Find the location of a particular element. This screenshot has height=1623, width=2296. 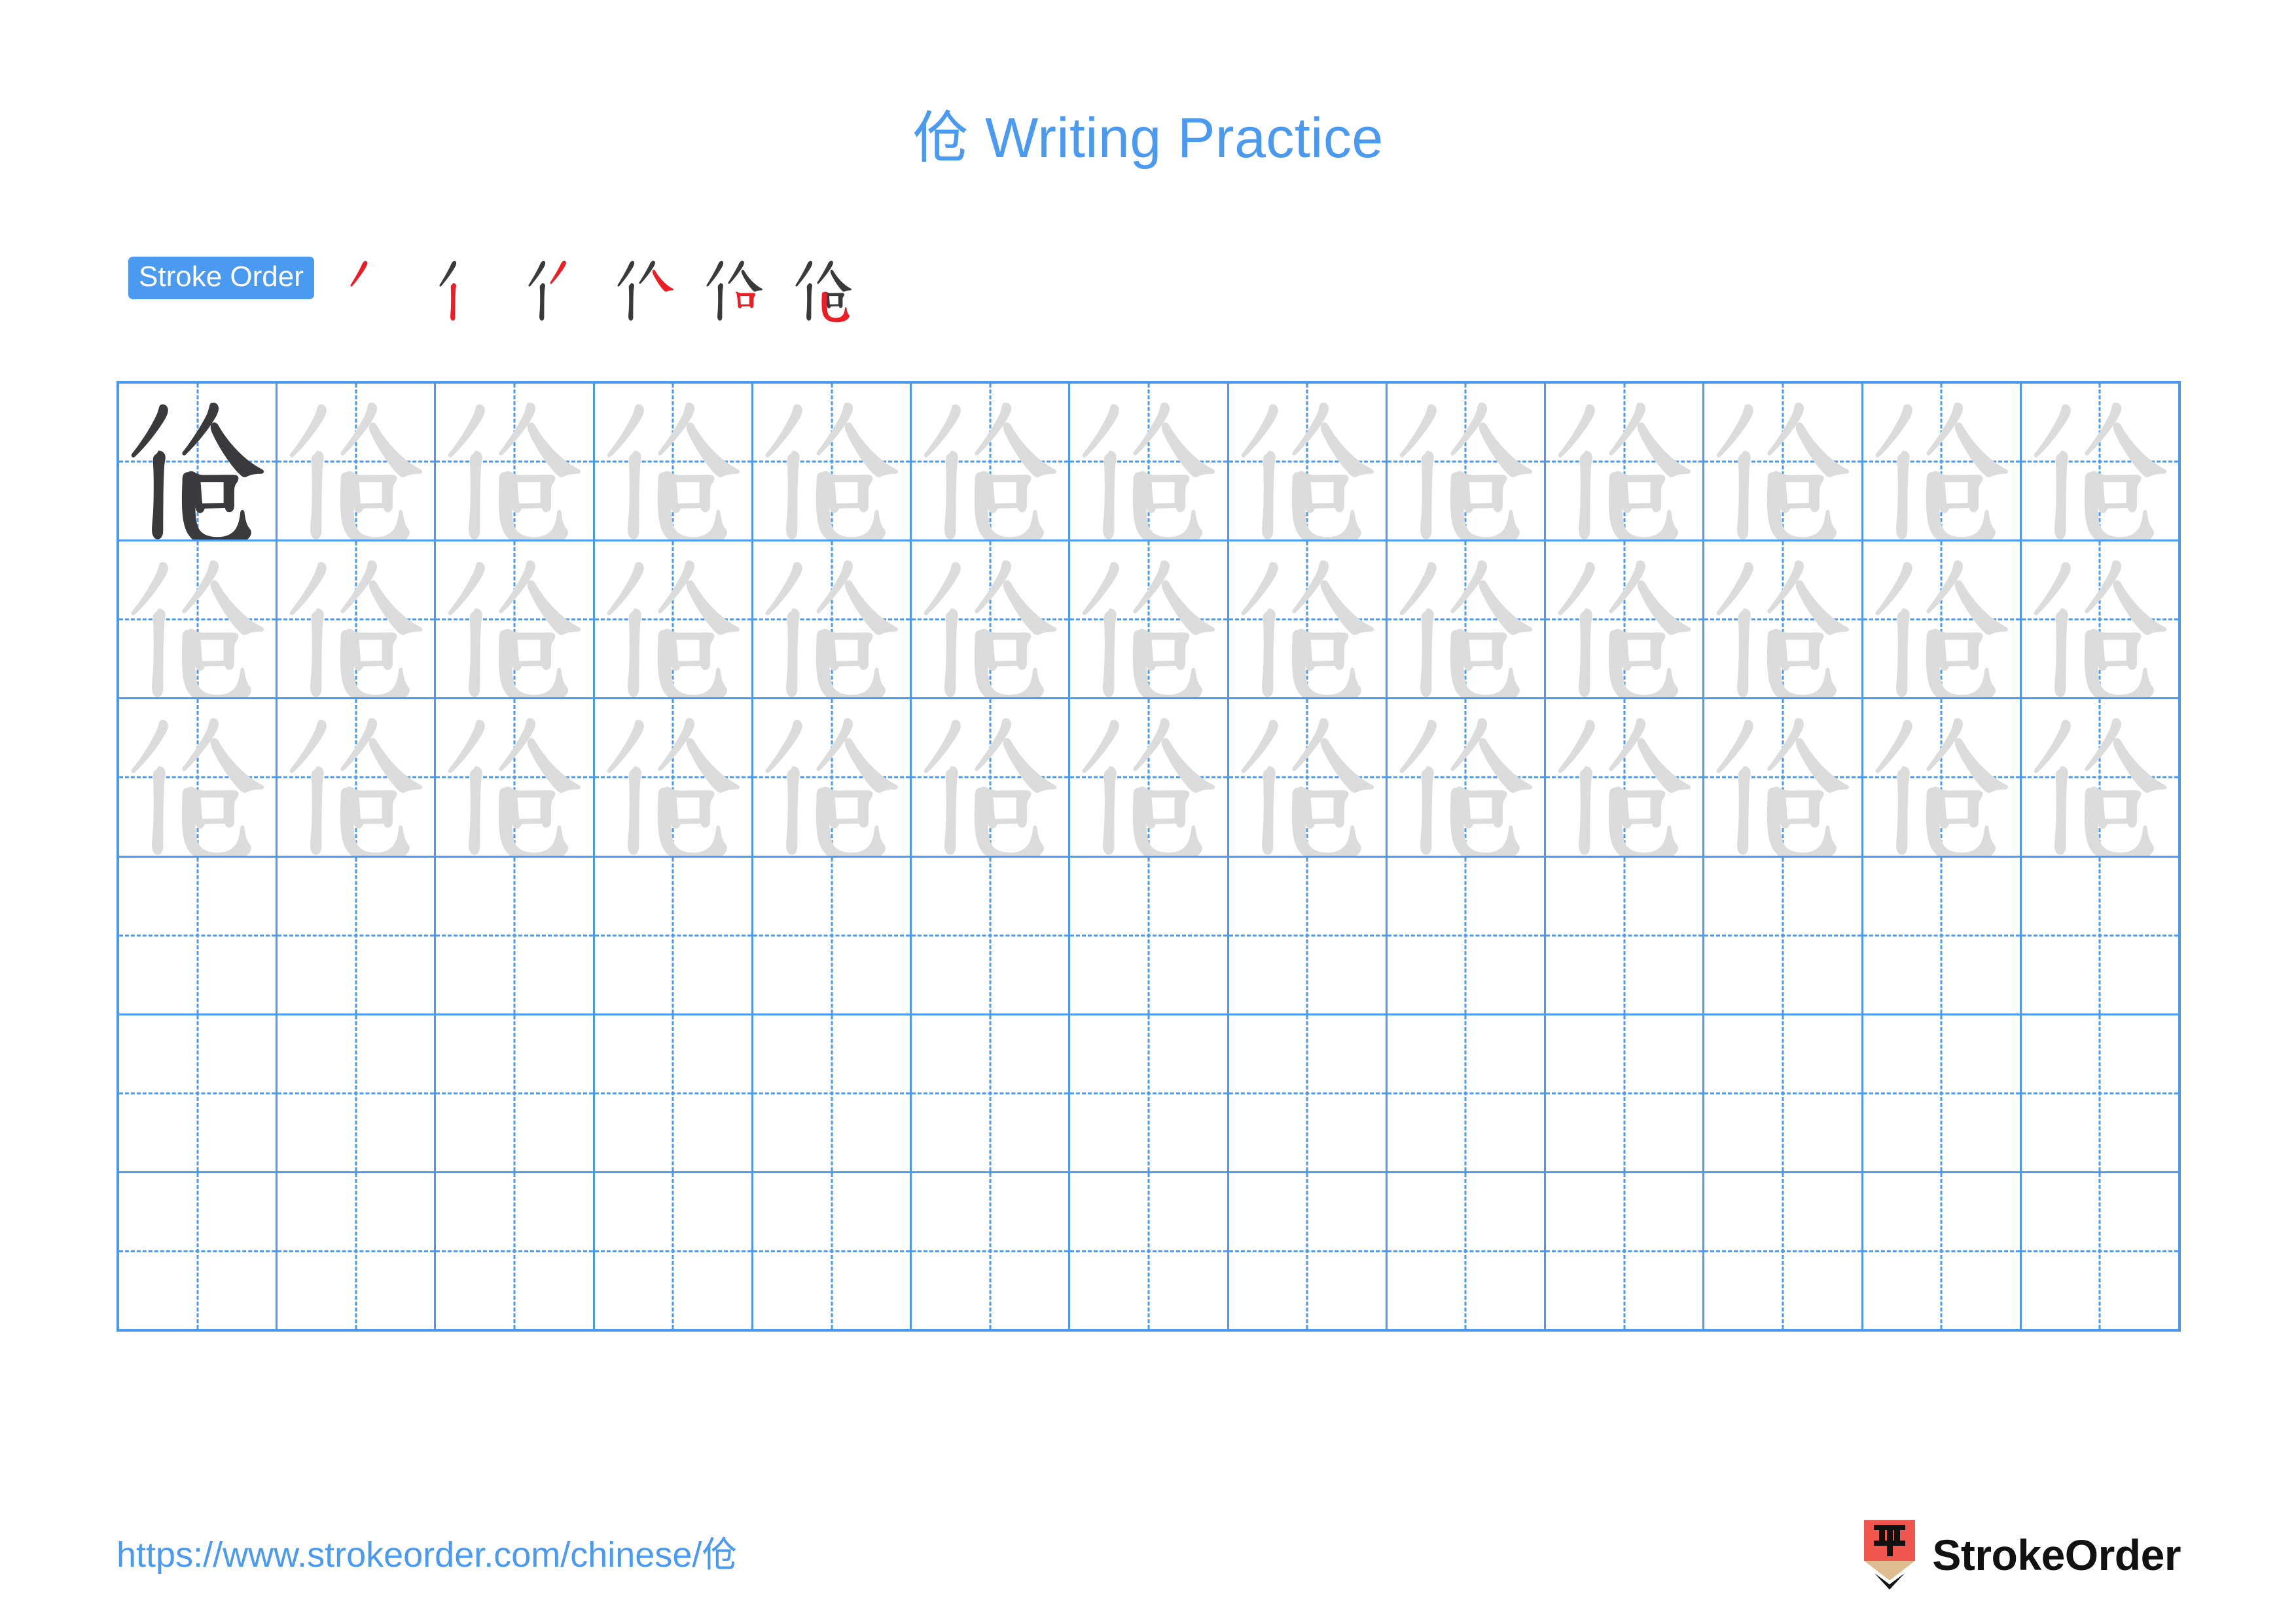

practice-cell-model is located at coordinates (198, 462).